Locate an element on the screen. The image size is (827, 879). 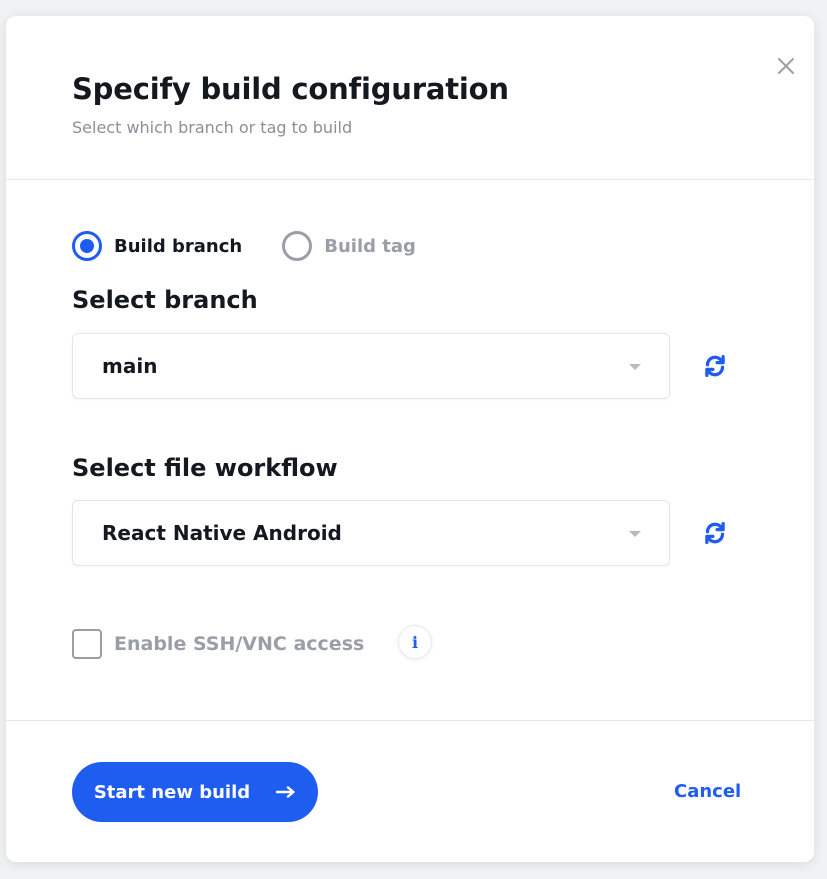
close-icon is located at coordinates (786, 66).